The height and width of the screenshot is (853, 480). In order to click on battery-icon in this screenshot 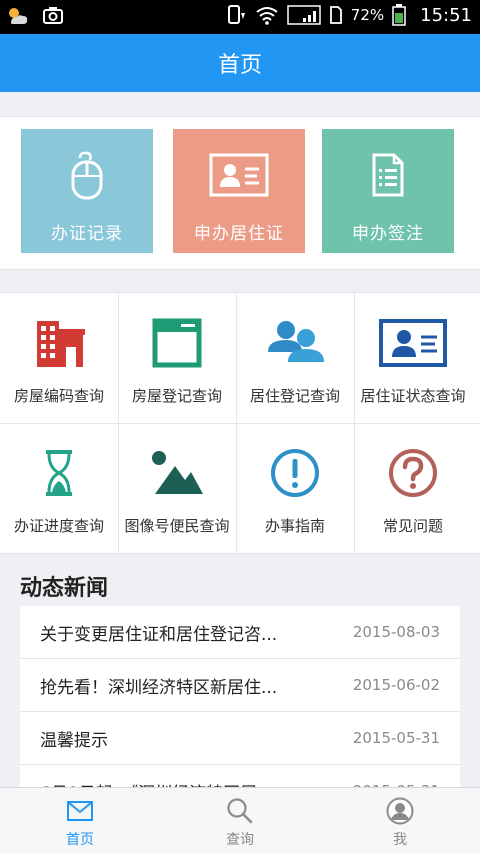, I will do `click(399, 15)`.